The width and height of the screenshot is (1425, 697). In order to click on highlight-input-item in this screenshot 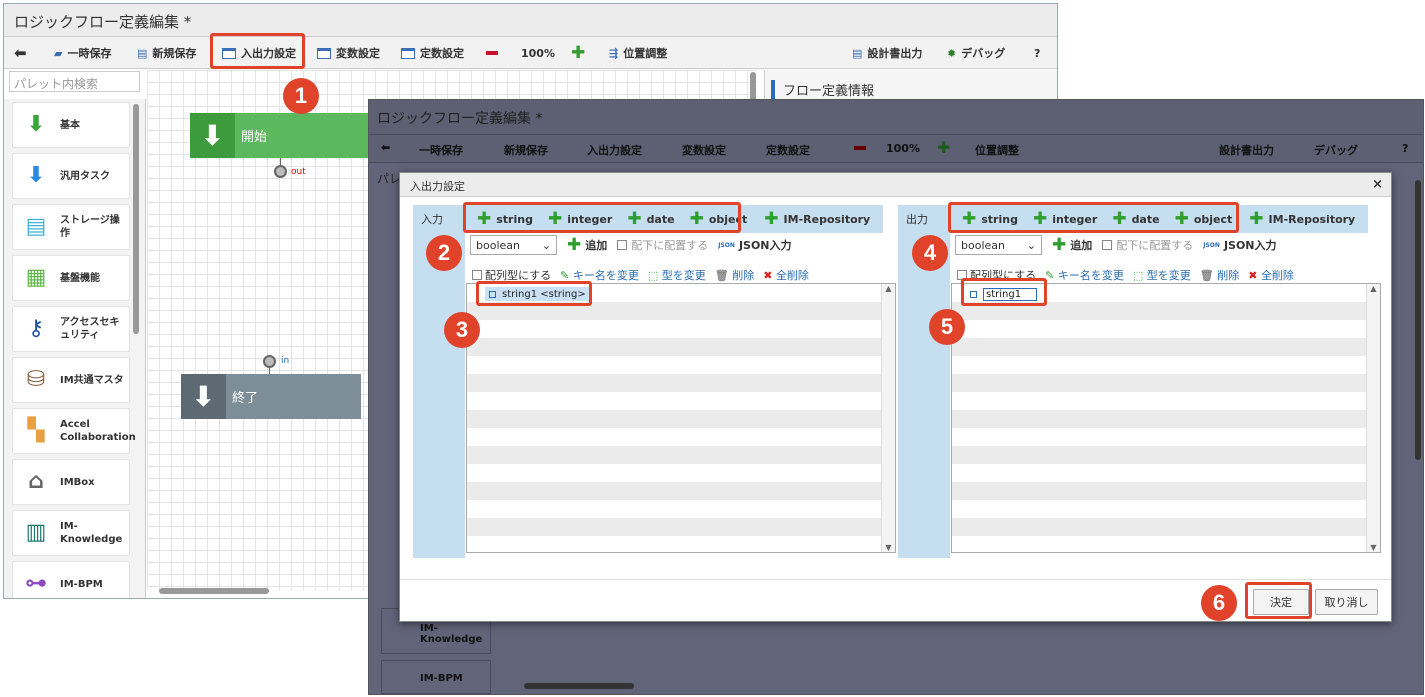, I will do `click(534, 293)`.